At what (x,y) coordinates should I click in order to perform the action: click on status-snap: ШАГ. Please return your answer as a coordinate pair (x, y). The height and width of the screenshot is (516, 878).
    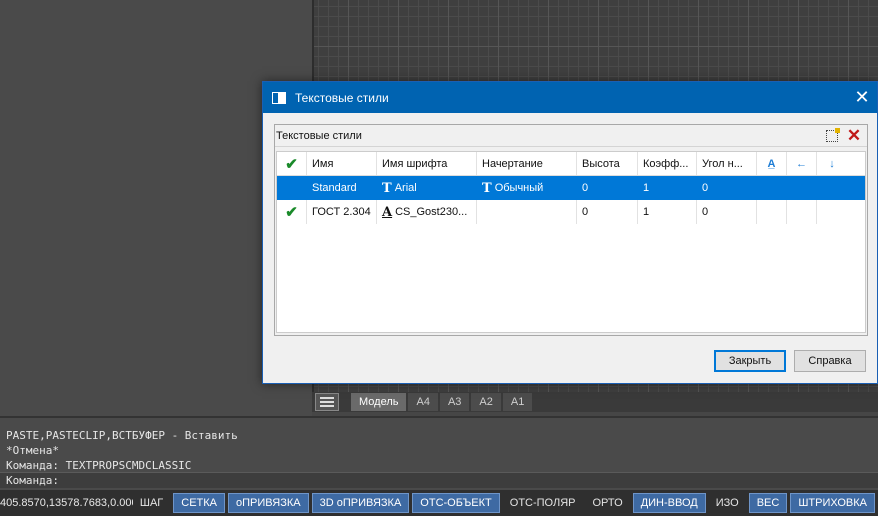
    Looking at the image, I should click on (151, 503).